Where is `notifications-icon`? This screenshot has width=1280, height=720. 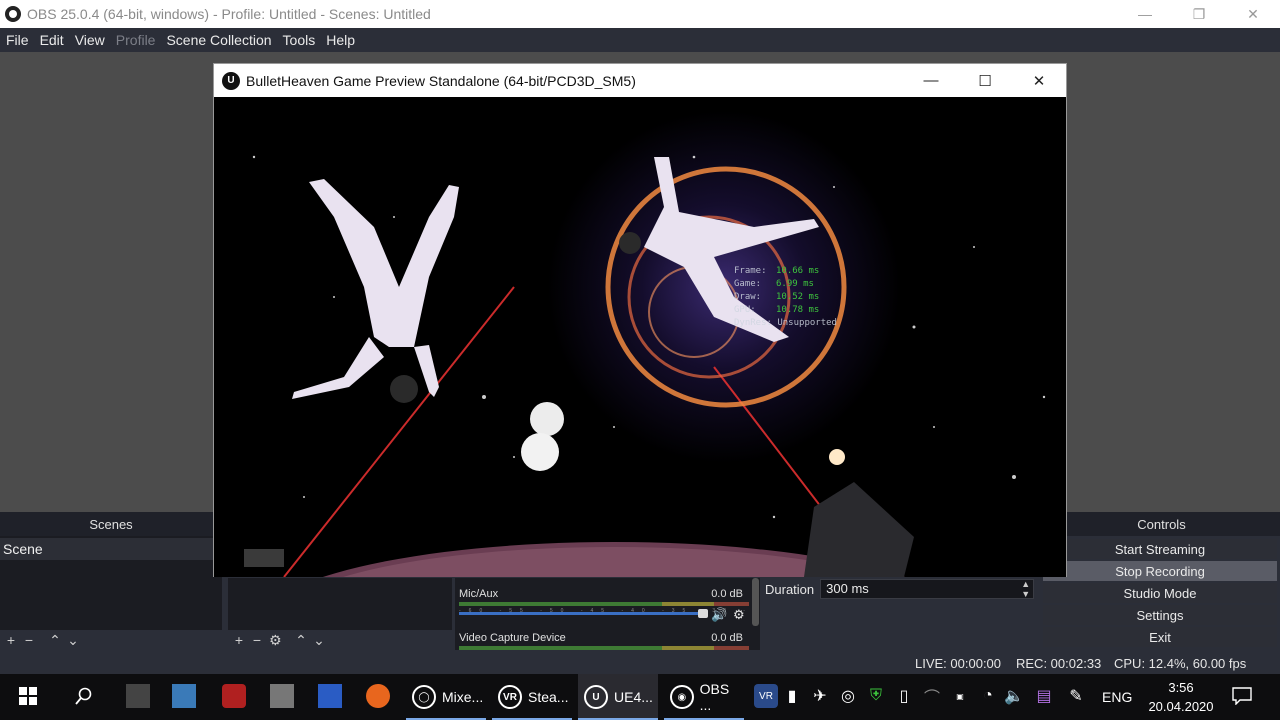
notifications-icon is located at coordinates (1242, 696).